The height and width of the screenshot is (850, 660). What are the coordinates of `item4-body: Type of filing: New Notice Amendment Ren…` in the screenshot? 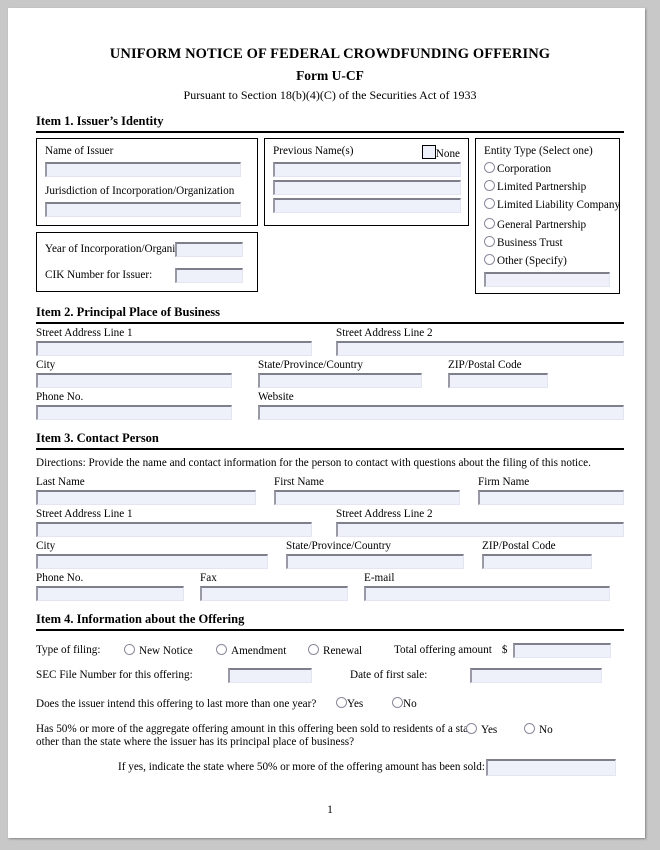 It's located at (330, 709).